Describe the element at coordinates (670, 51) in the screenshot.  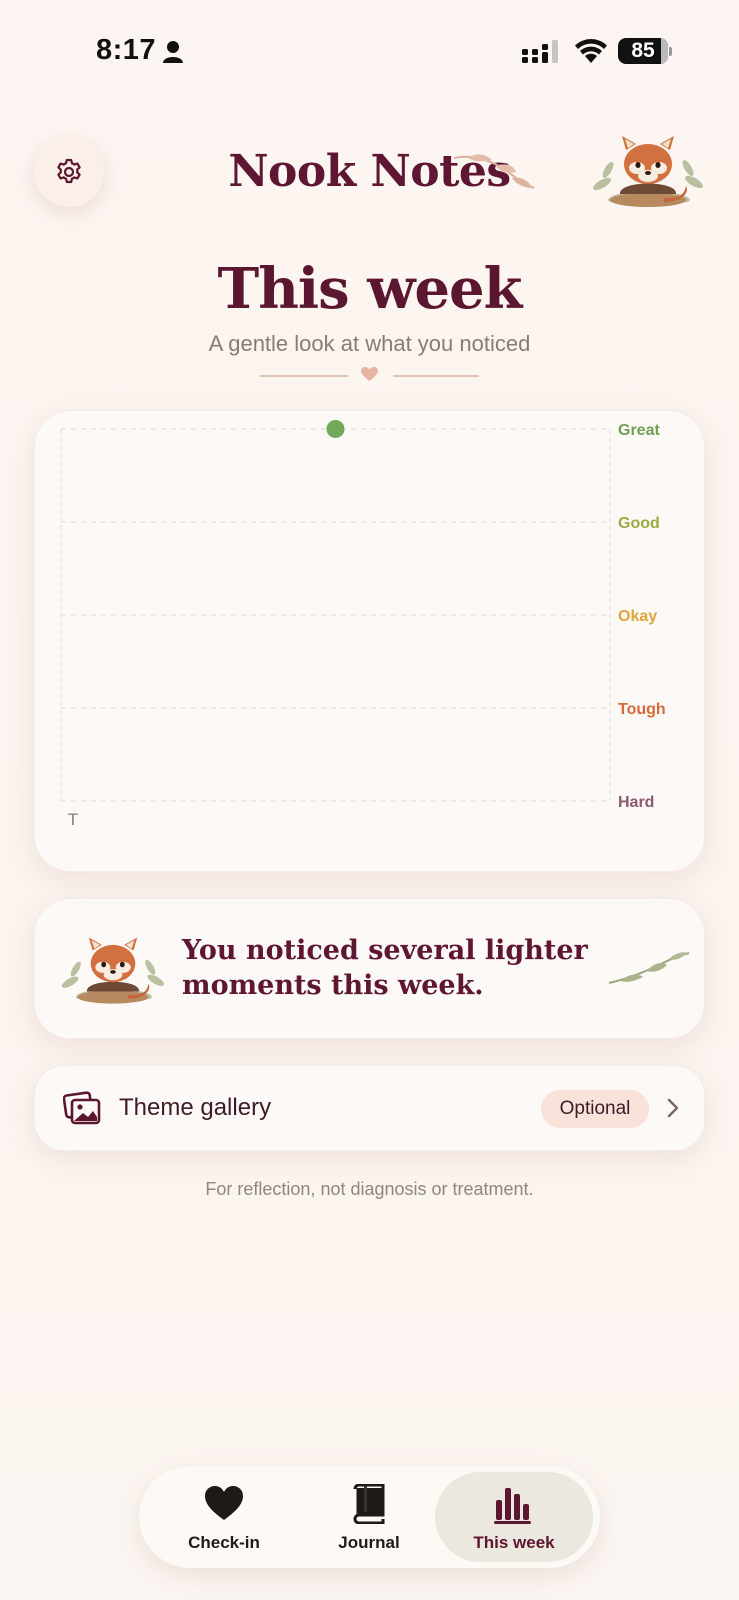
I see `battery-cap` at that location.